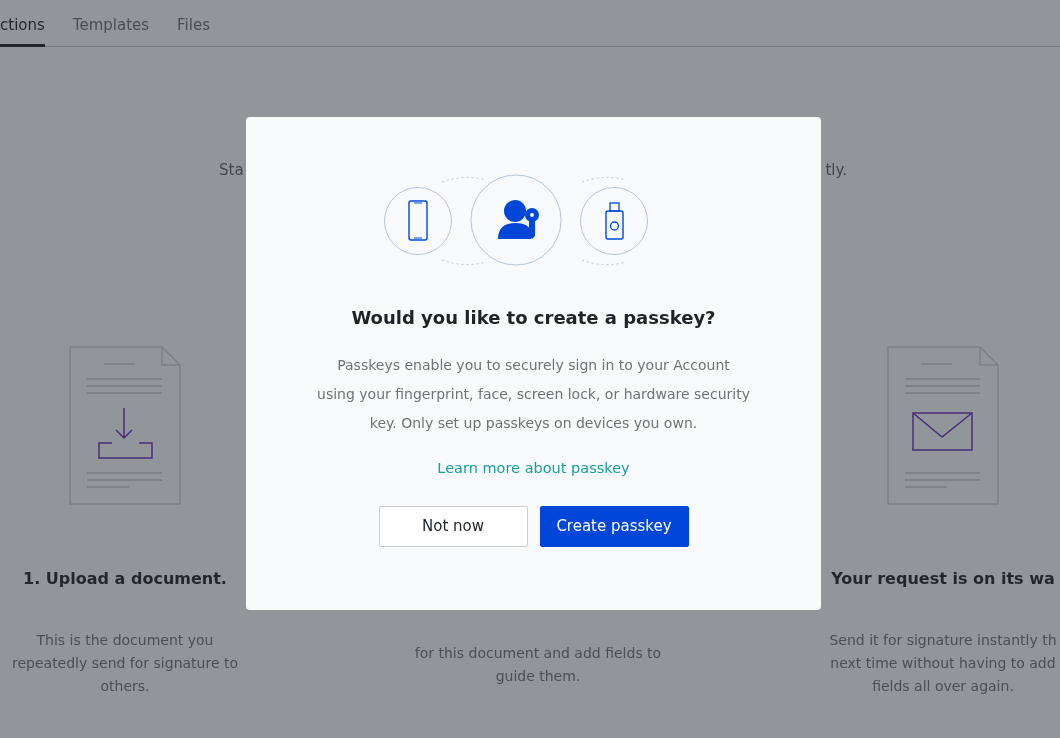  I want to click on step-description: for this document and add fields to guide them., so click(538, 665).